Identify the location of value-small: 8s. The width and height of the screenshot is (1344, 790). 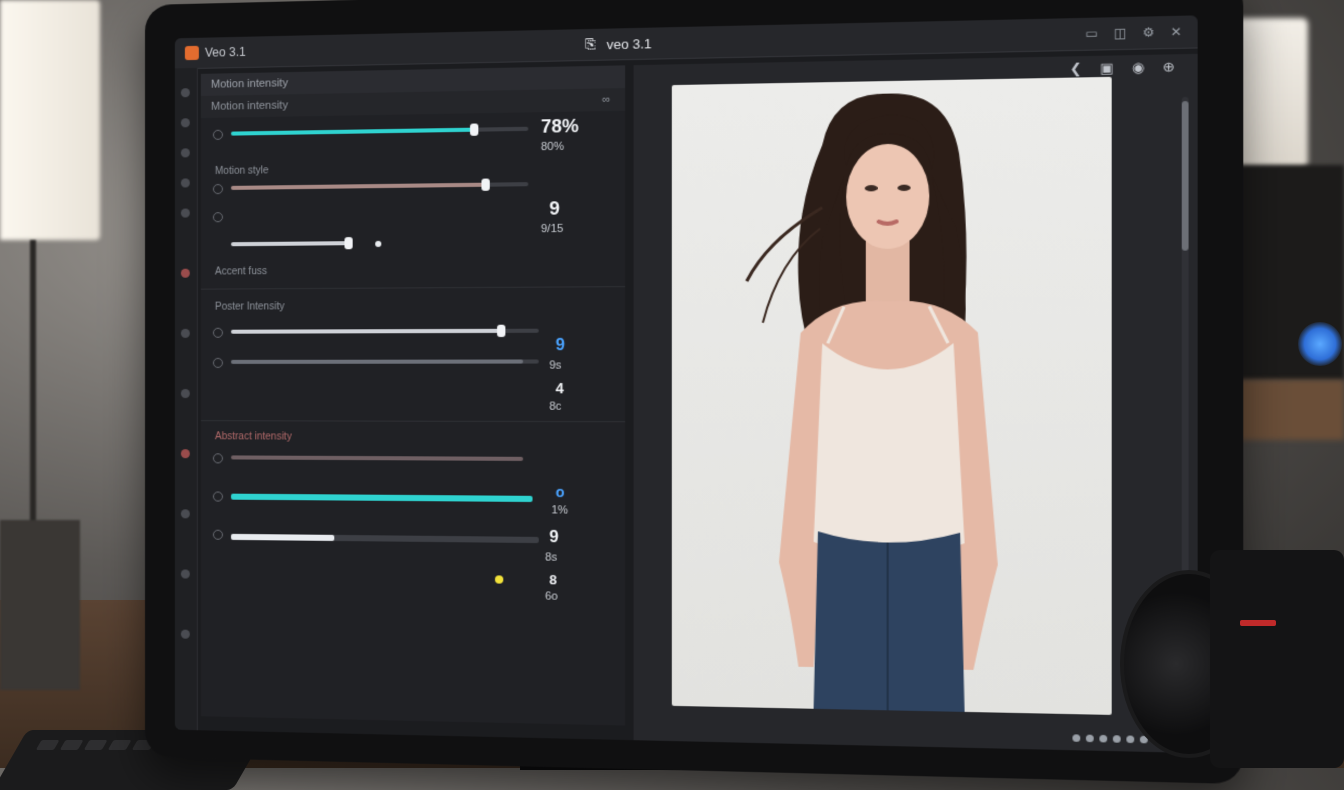
(551, 557).